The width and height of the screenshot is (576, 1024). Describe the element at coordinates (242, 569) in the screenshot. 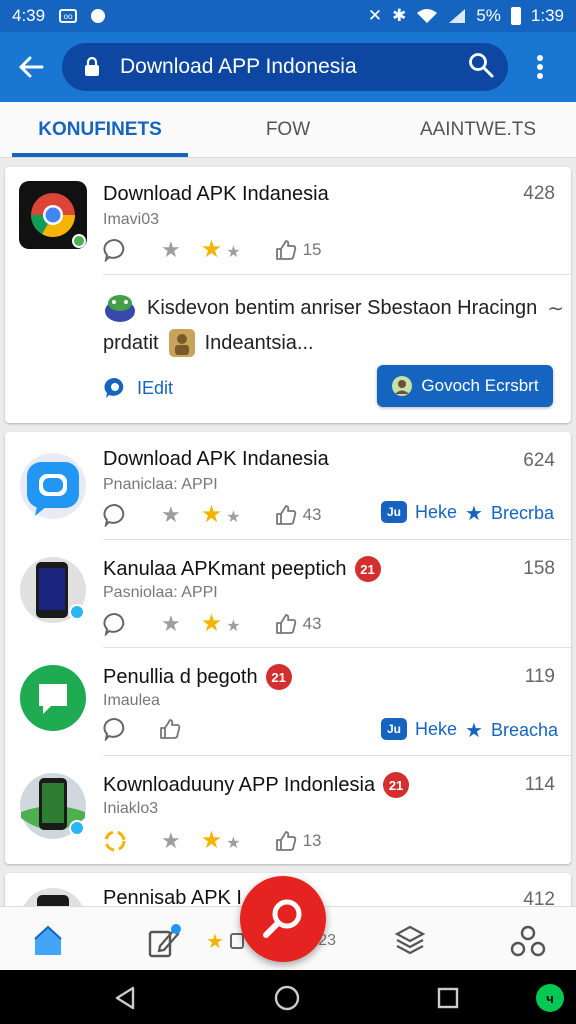

I see `app-title: Kanulaa APKmant peeptich 21` at that location.